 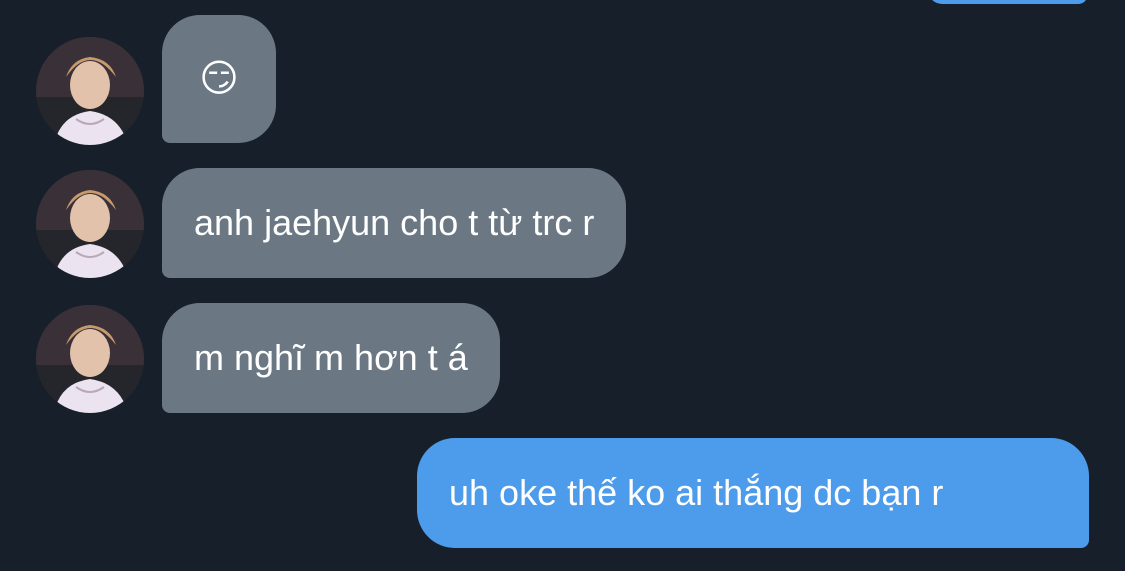 I want to click on incoming-message-bubble: anh jaehyun cho t từ trc r, so click(x=394, y=223).